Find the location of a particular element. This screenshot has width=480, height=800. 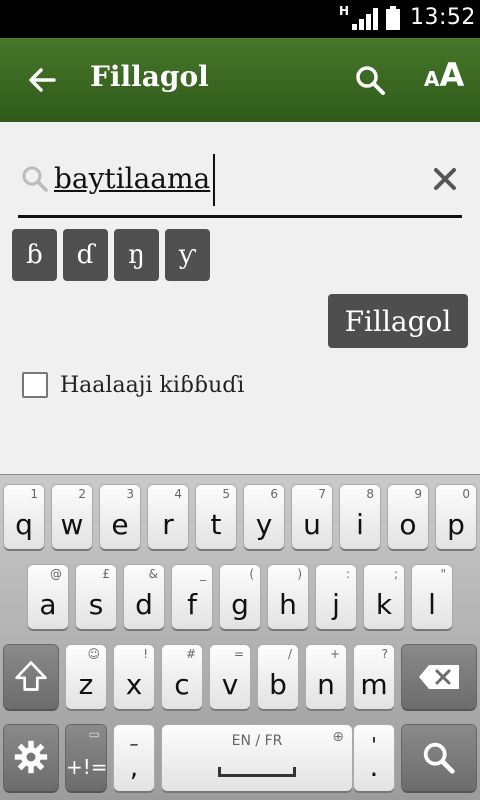

backspace-icon is located at coordinates (439, 677).